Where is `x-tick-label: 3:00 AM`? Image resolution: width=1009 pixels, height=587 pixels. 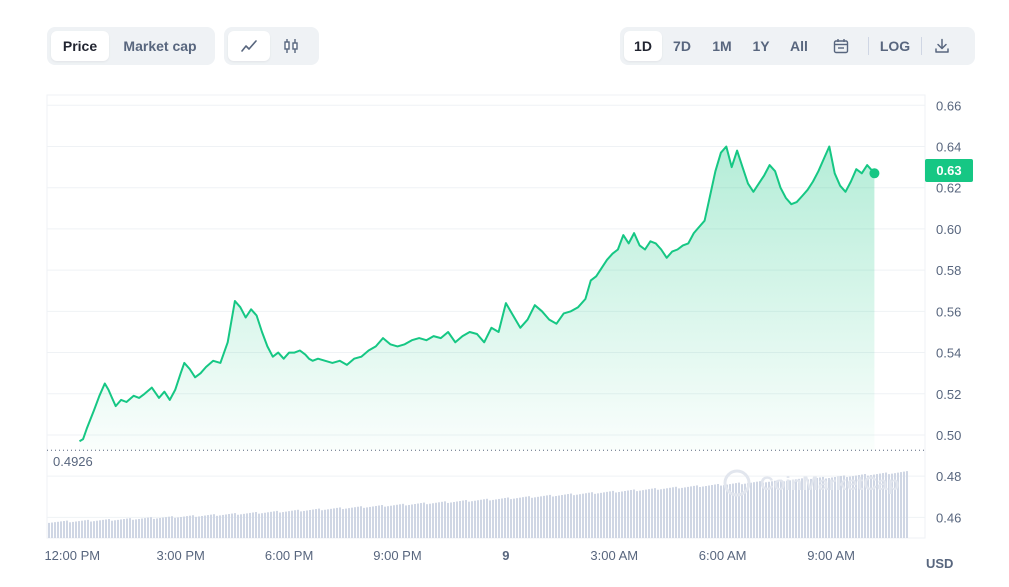 x-tick-label: 3:00 AM is located at coordinates (614, 555).